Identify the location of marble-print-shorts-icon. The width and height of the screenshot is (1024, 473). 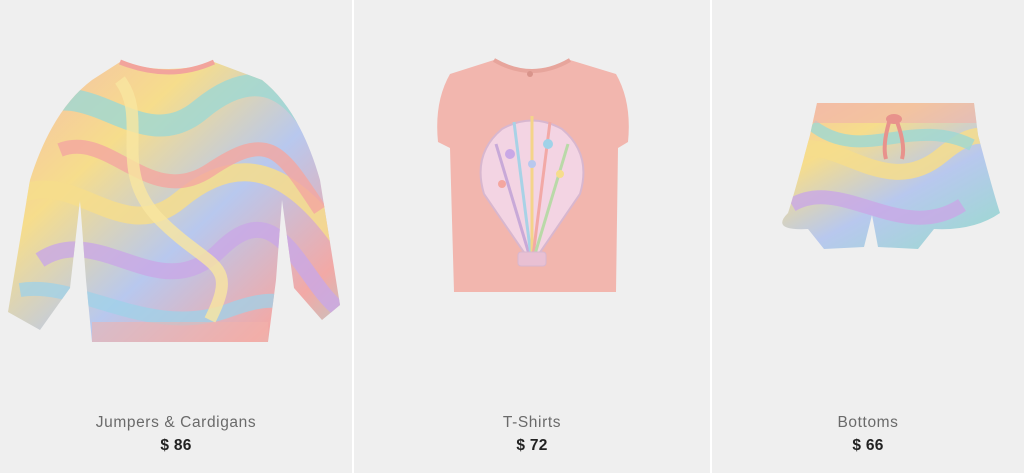
(891, 176).